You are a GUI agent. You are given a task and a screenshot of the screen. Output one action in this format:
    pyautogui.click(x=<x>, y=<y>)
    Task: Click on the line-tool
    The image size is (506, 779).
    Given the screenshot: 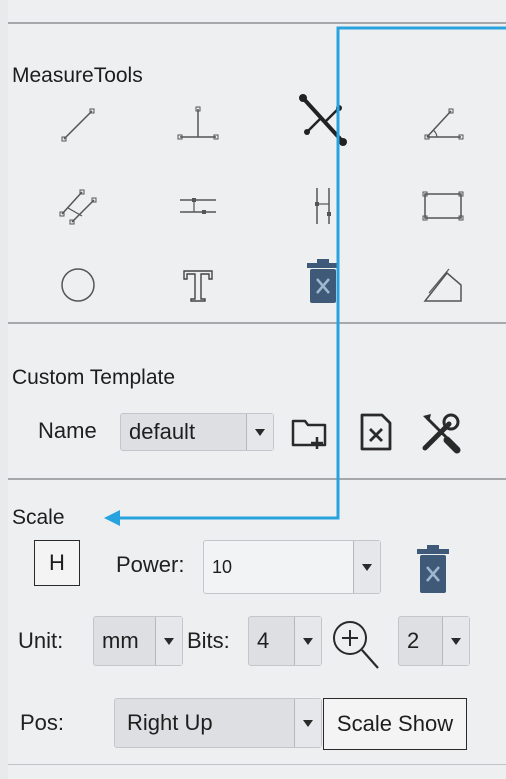 What is the action you would take?
    pyautogui.click(x=78, y=125)
    